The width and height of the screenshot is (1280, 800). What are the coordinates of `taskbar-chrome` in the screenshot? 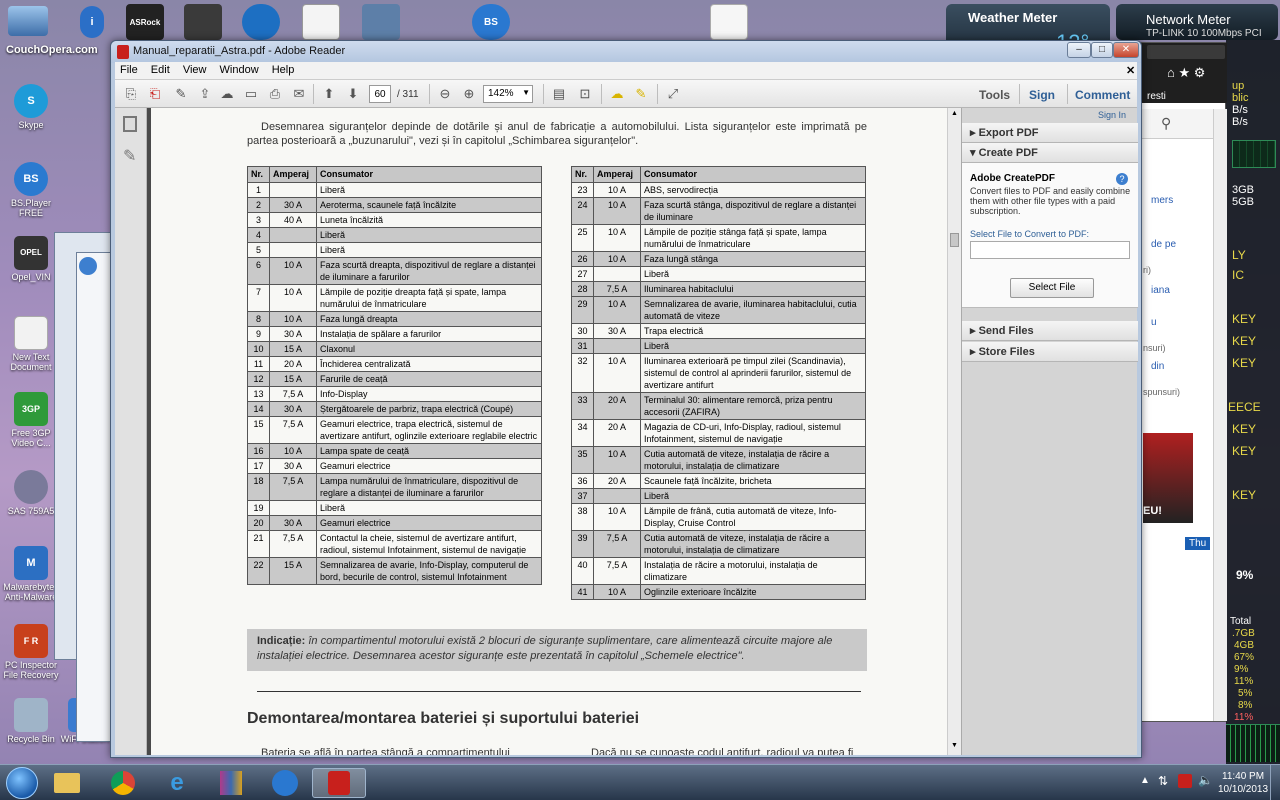 It's located at (123, 783).